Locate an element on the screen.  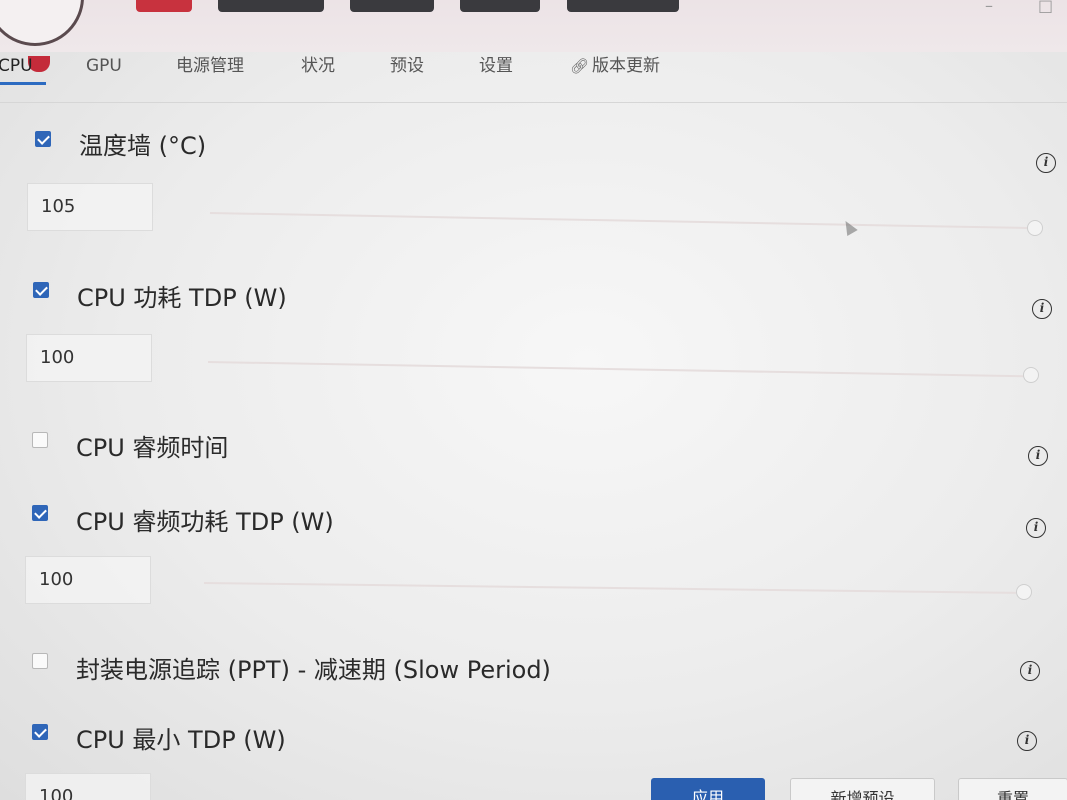
setting-label: CPU 睿频时间 is located at coordinates (152, 448).